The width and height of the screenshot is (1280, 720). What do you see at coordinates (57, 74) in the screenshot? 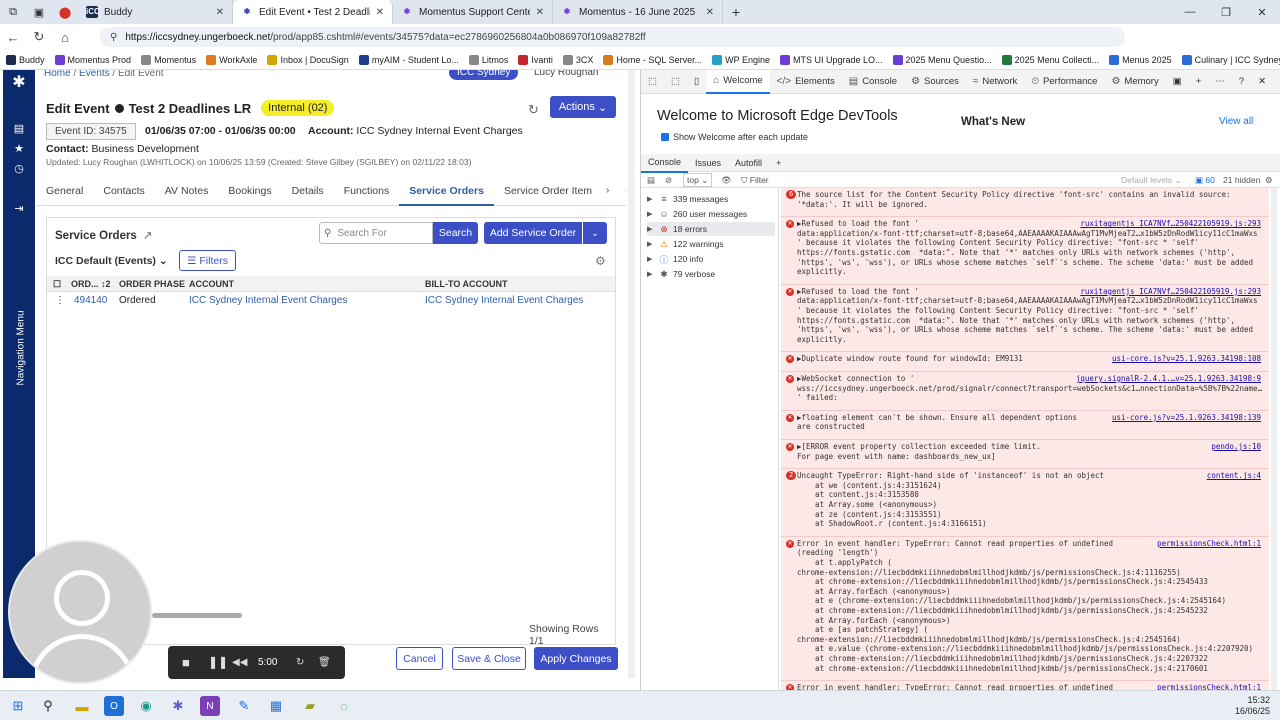
I see `breadcrumb-home: Home` at bounding box center [57, 74].